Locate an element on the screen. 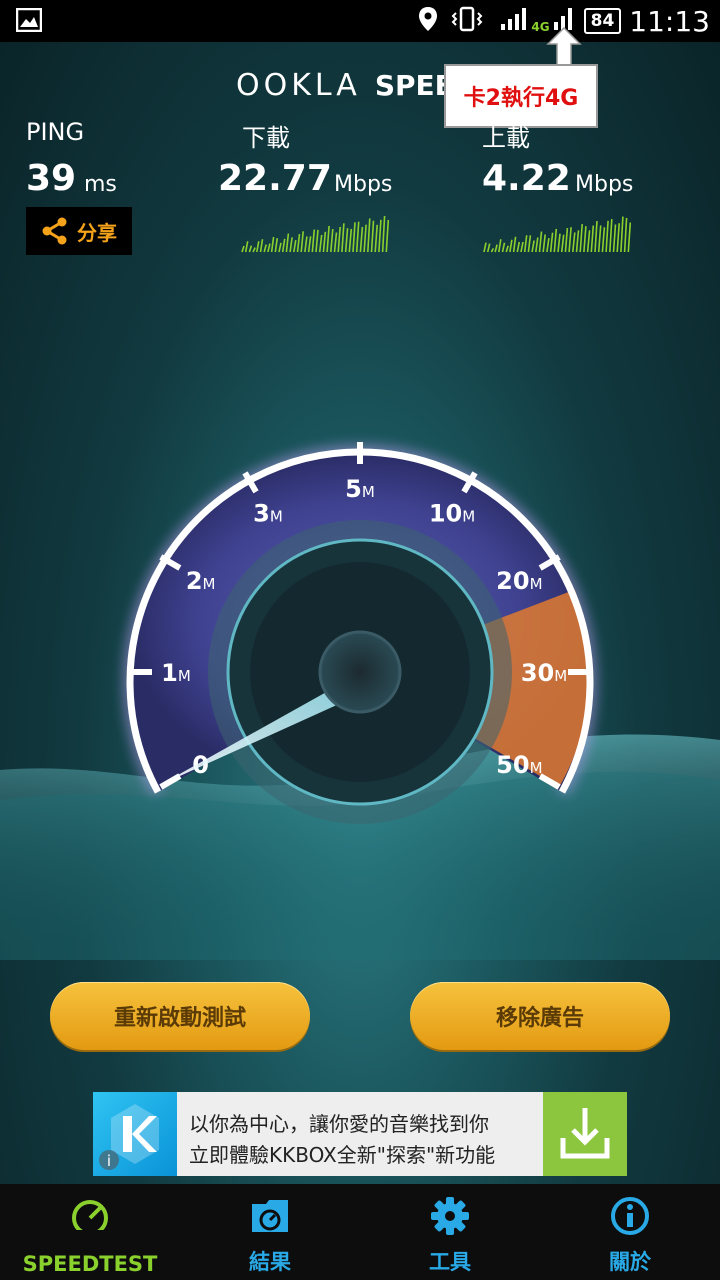  logo-ookla: OOKLA is located at coordinates (298, 85).